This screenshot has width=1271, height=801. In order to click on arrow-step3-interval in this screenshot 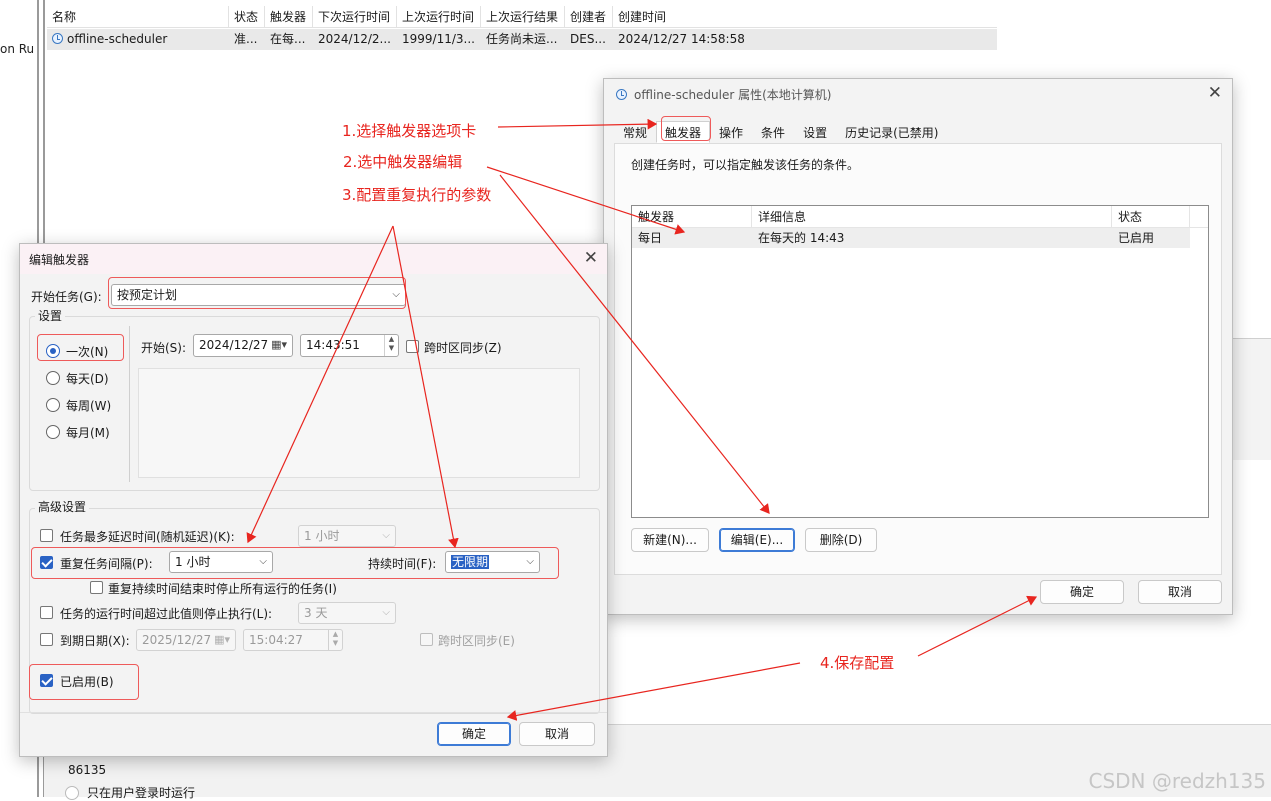, I will do `click(320, 384)`.